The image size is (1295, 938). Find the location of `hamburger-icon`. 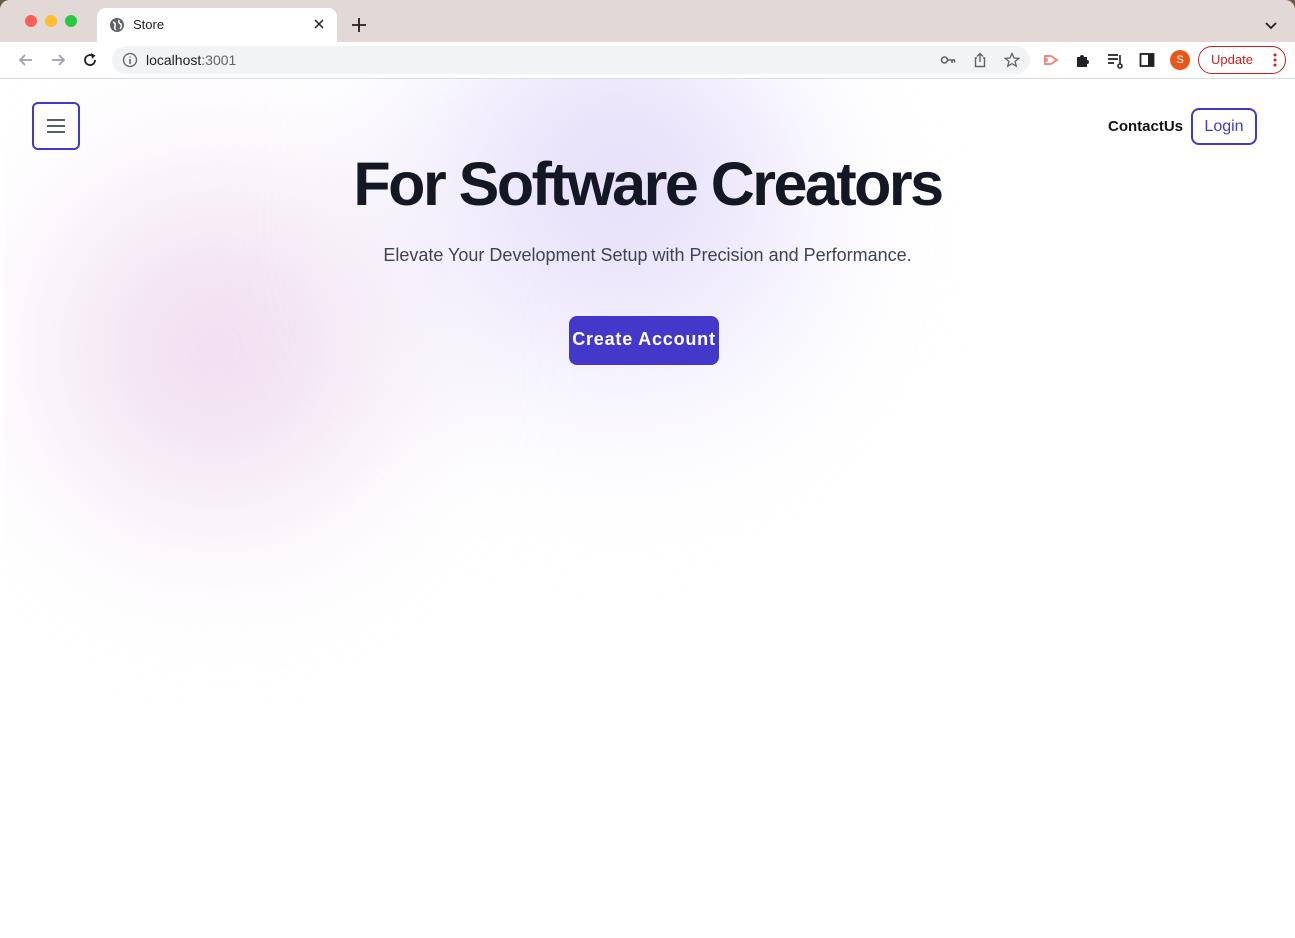

hamburger-icon is located at coordinates (56, 126).